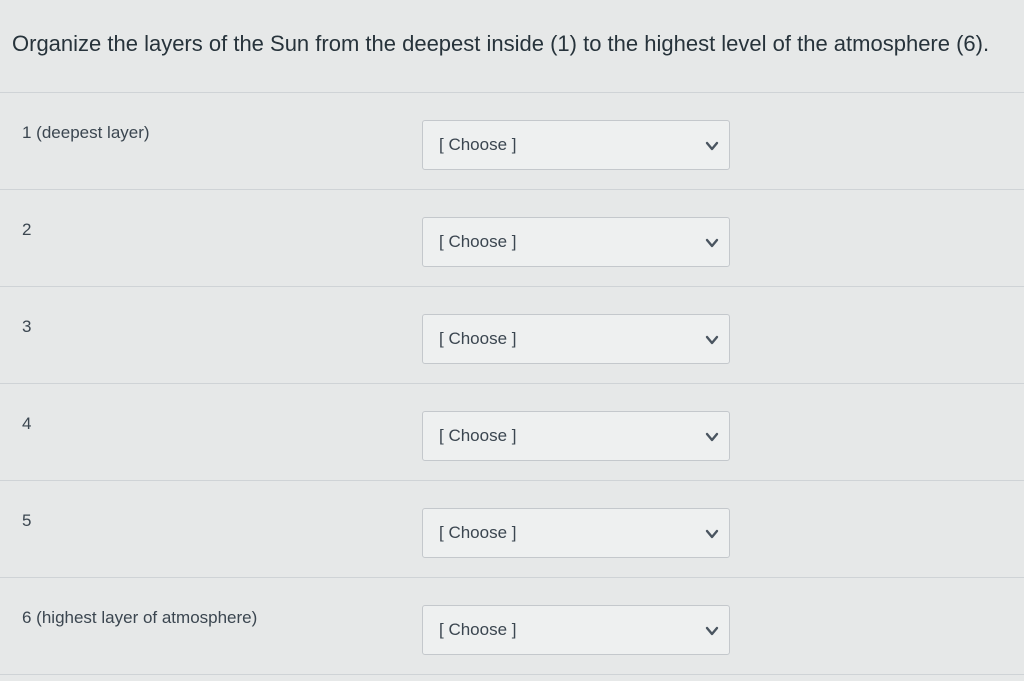 The width and height of the screenshot is (1024, 681). I want to click on matching-row-4: 4 [ Choose ], so click(512, 431).